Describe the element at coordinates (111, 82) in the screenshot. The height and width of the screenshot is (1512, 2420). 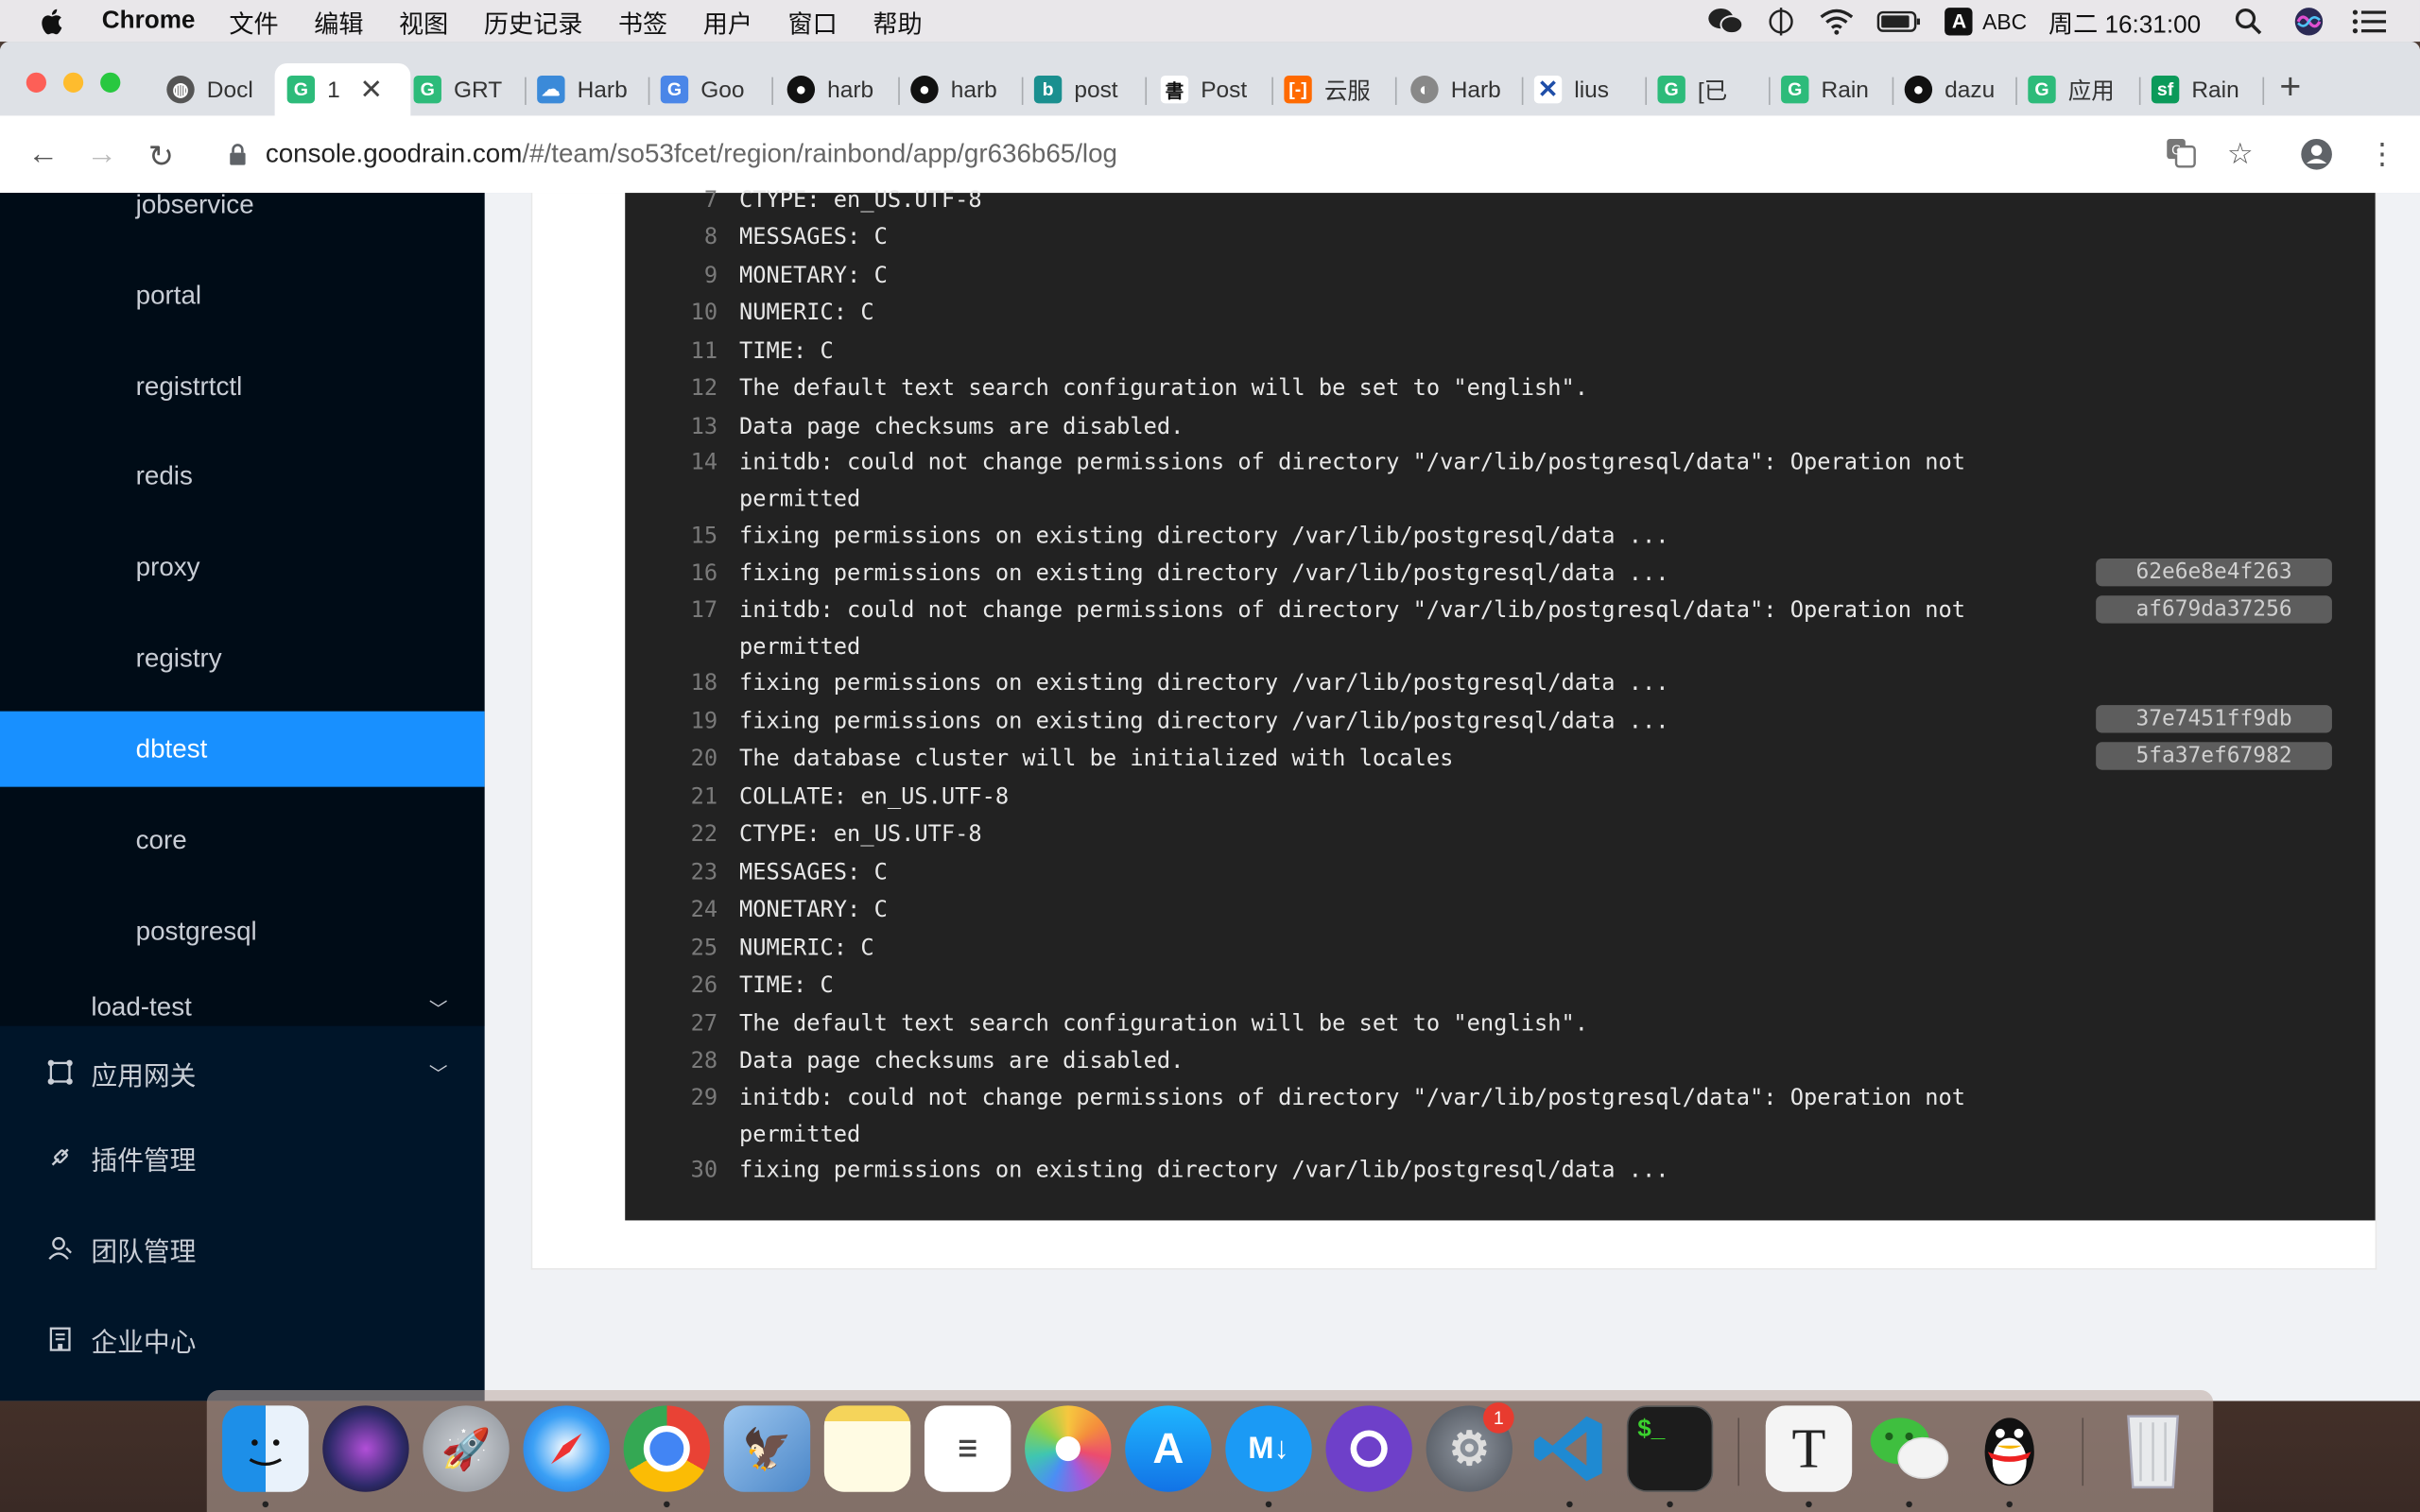
I see `zoom-window-button` at that location.